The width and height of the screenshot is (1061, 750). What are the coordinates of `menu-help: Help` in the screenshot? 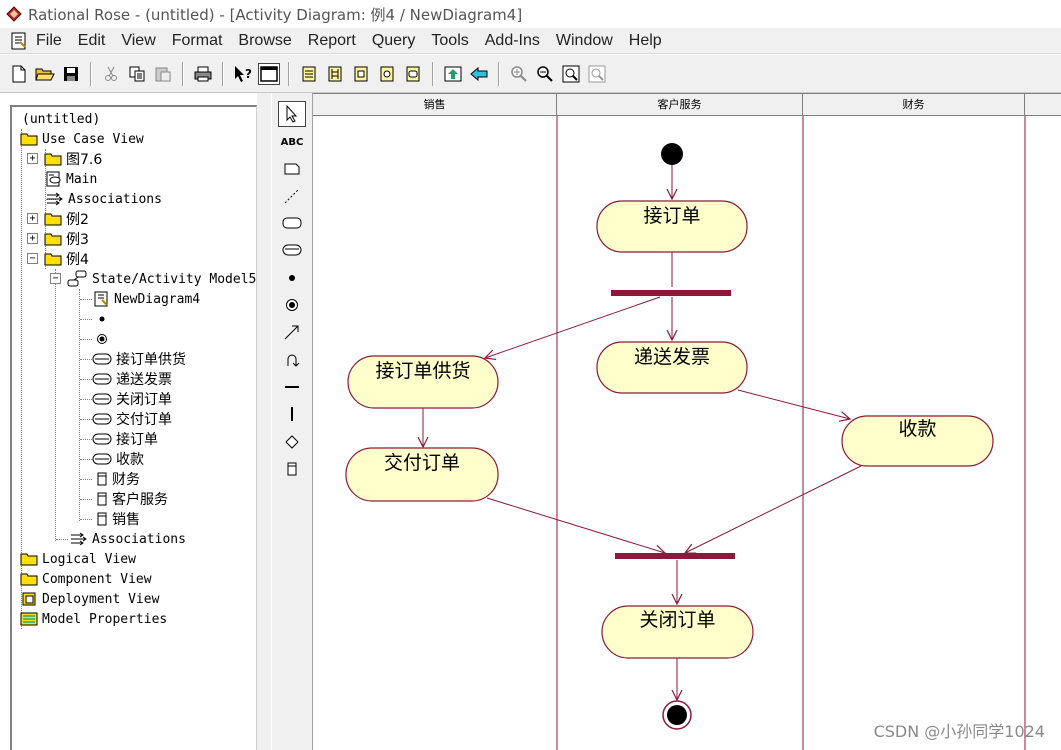 It's located at (645, 41).